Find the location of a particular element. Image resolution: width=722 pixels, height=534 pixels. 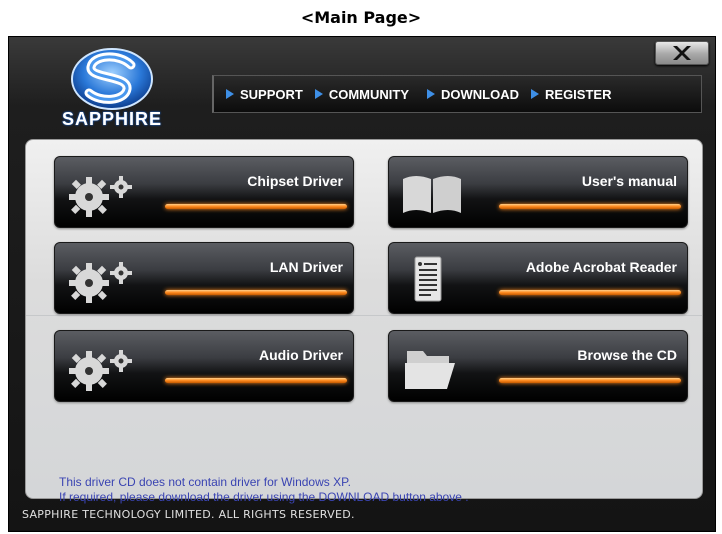

brand-name: SAPPHIRE is located at coordinates (112, 119).